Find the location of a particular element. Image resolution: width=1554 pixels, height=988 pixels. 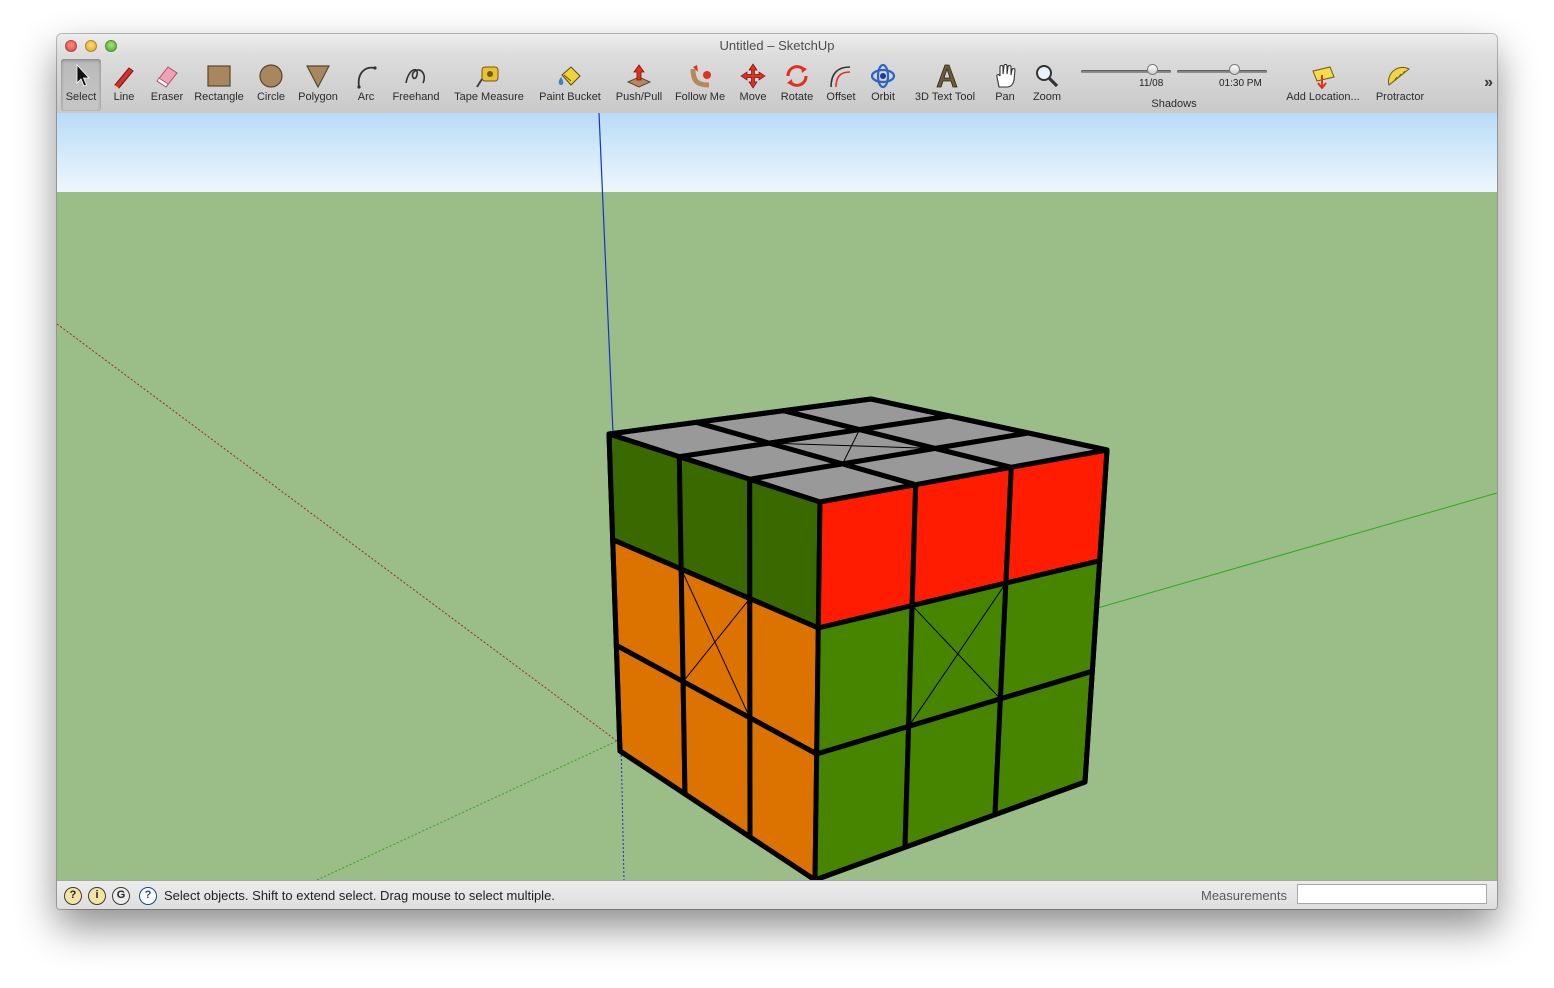

pan-tool-label: Pan is located at coordinates (1005, 97).